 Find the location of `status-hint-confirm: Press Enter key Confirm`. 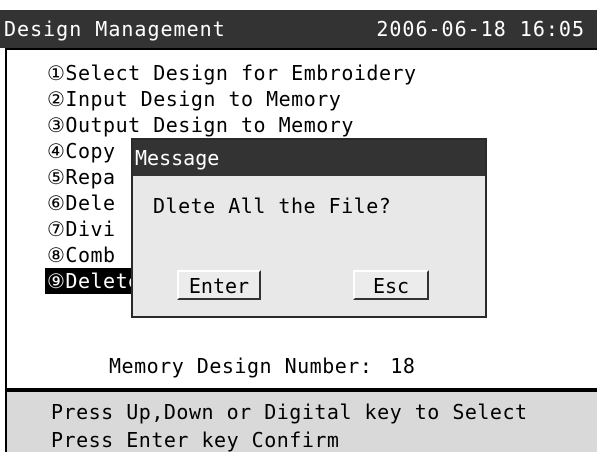

status-hint-confirm: Press Enter key Confirm is located at coordinates (195, 440).